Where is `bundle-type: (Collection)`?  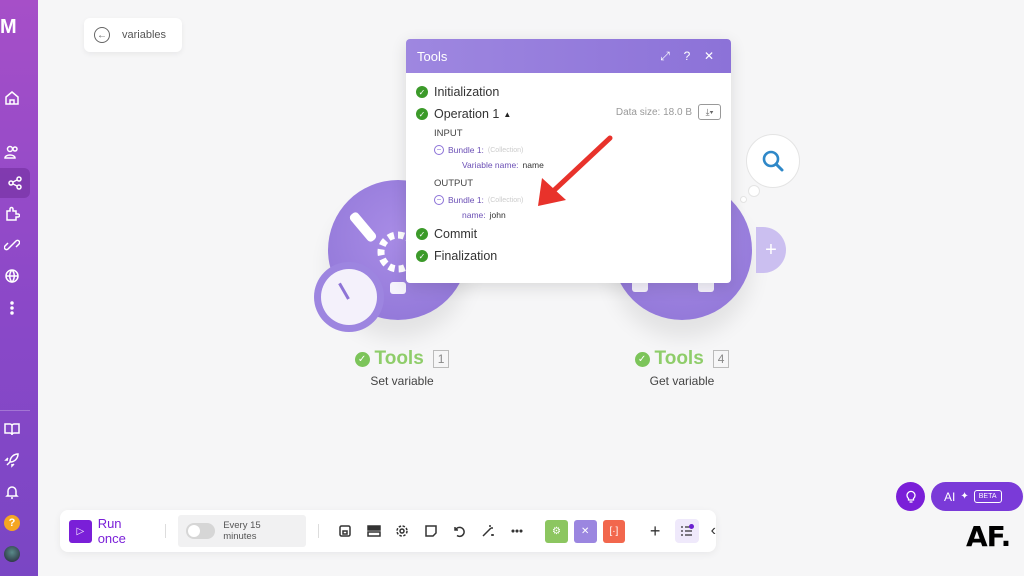
bundle-type: (Collection) is located at coordinates (505, 150).